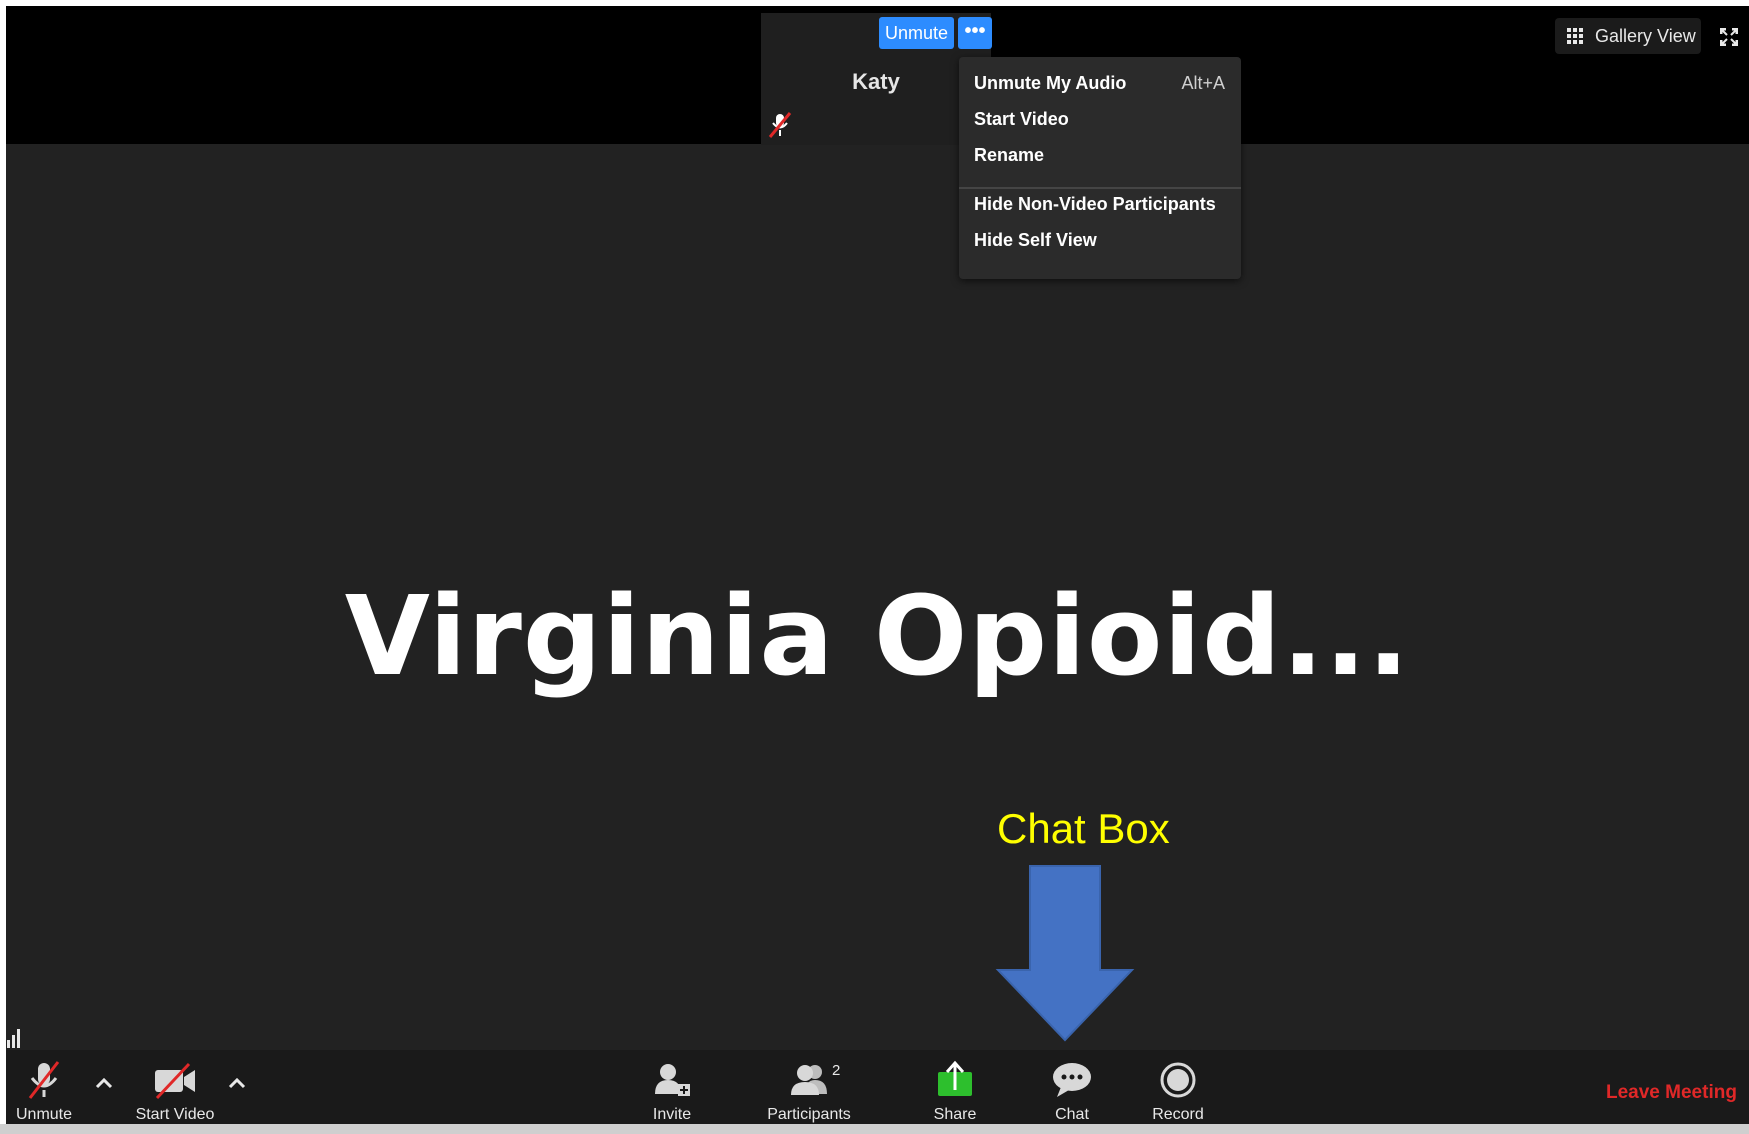 The height and width of the screenshot is (1134, 1749). I want to click on start-video-button: Start Video, so click(175, 1090).